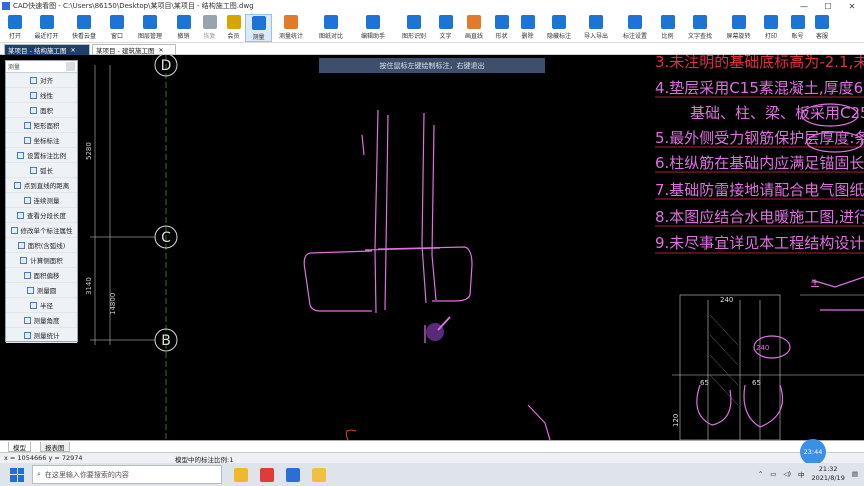 The width and height of the screenshot is (864, 486). I want to click on toolbar-button-16: 删除, so click(527, 28).